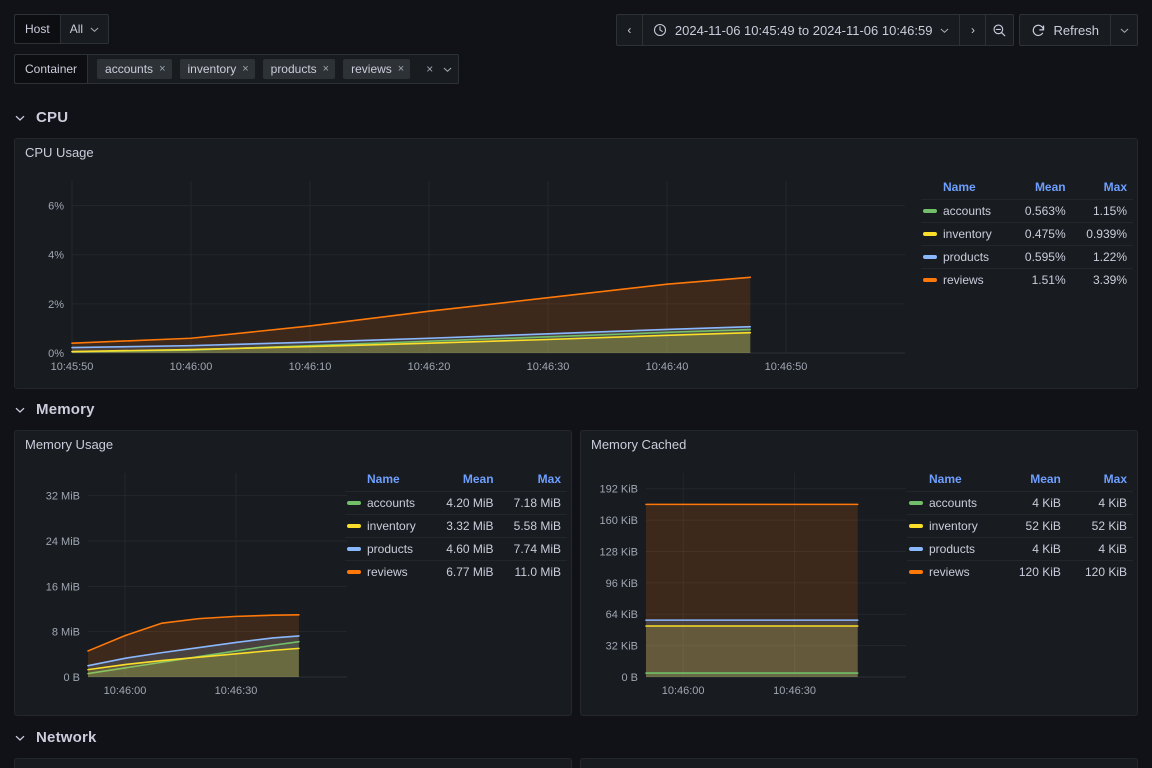 This screenshot has width=1152, height=768. What do you see at coordinates (429, 69) in the screenshot?
I see `clear-all-tags-icon: ×` at bounding box center [429, 69].